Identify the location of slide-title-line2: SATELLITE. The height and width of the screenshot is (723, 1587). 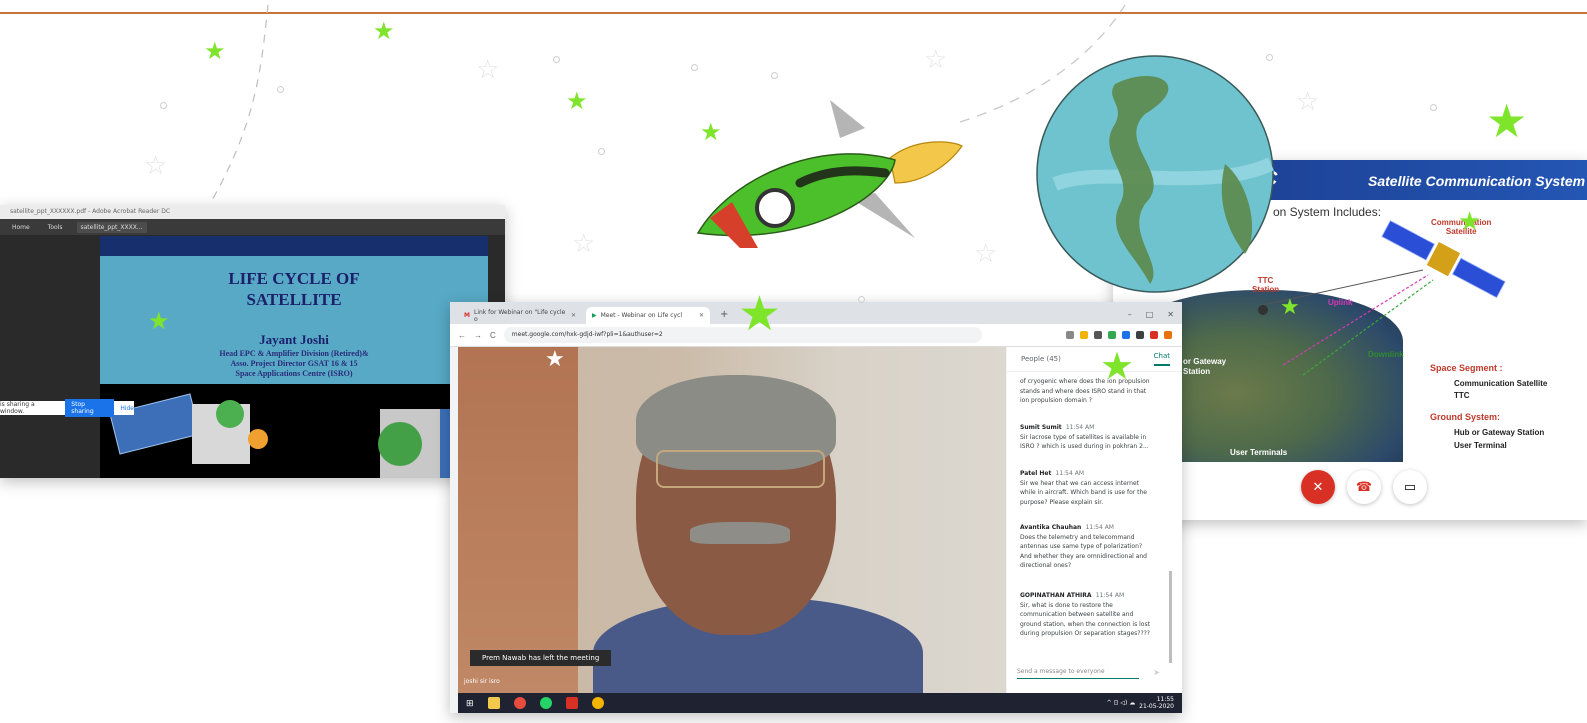
(294, 299).